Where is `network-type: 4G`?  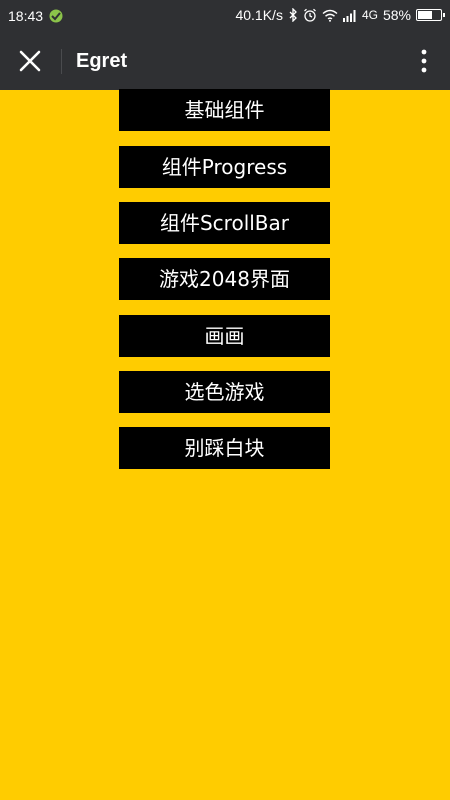 network-type: 4G is located at coordinates (369, 15).